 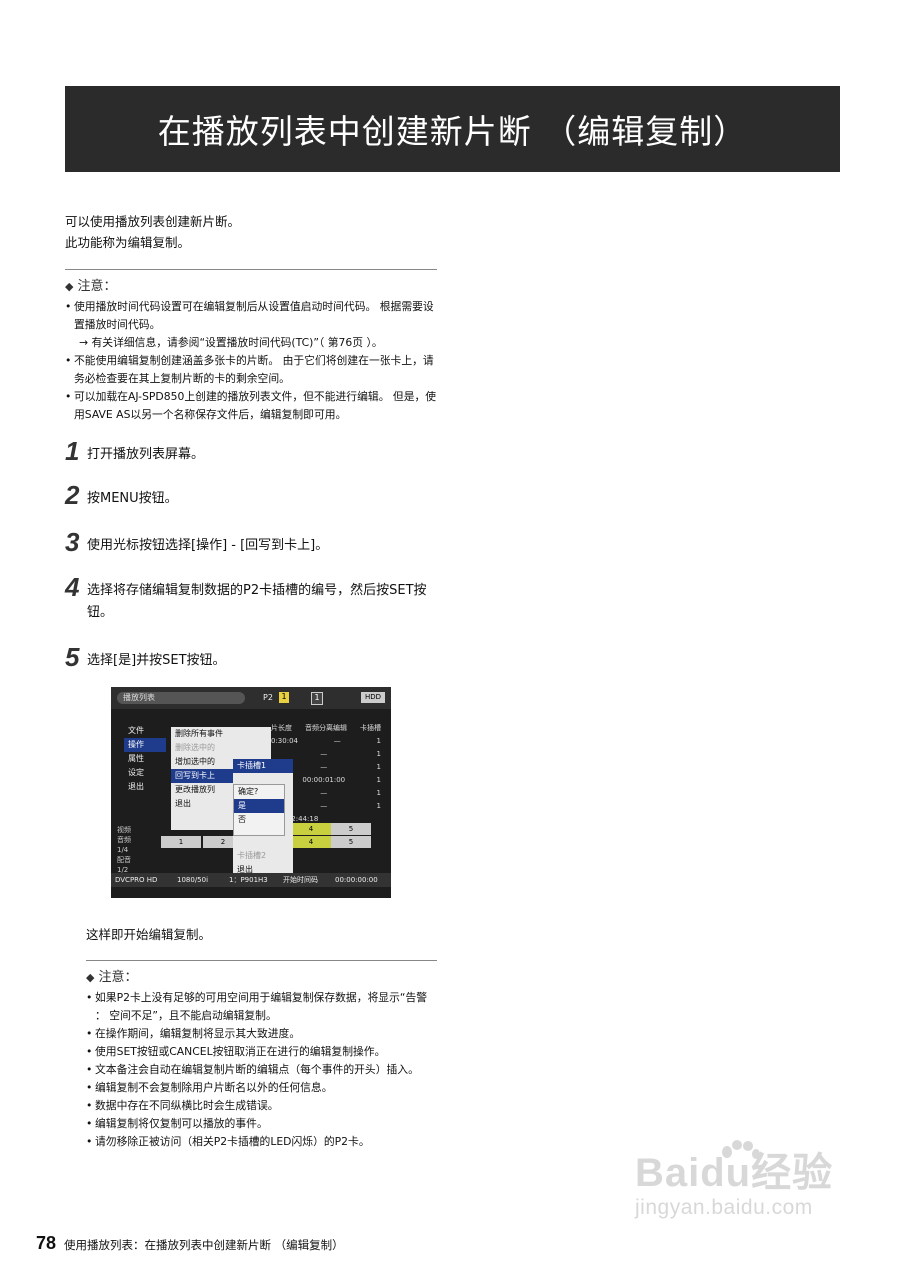 What do you see at coordinates (261, 1034) in the screenshot?
I see `note-item: 在操作期间，编辑复制将显示其大致进度。` at bounding box center [261, 1034].